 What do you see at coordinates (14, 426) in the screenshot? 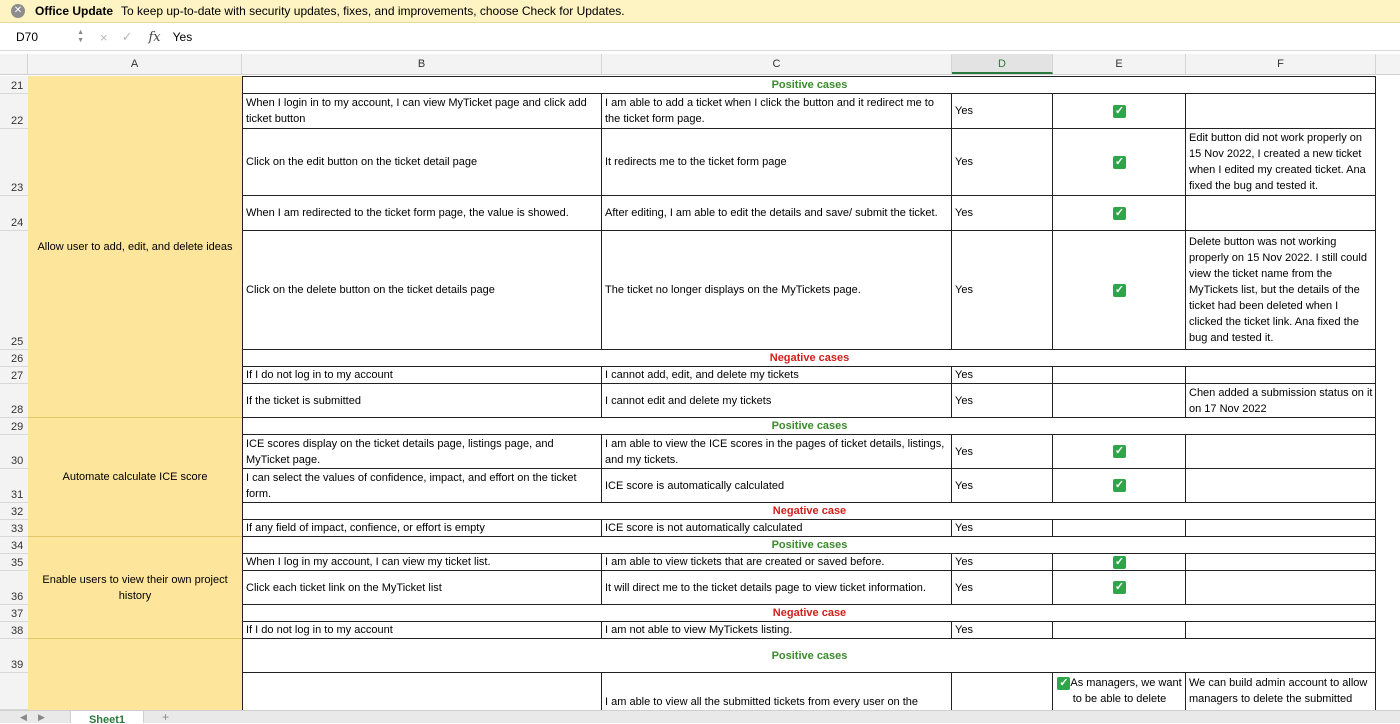
I see `row-header: 29` at bounding box center [14, 426].